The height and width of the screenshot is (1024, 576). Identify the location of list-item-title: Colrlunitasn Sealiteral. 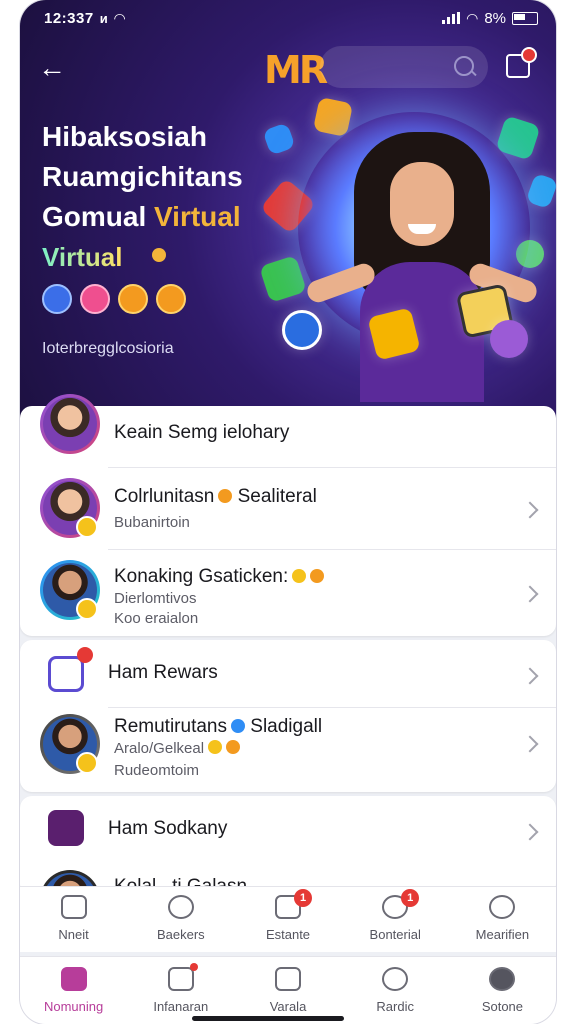
(215, 497).